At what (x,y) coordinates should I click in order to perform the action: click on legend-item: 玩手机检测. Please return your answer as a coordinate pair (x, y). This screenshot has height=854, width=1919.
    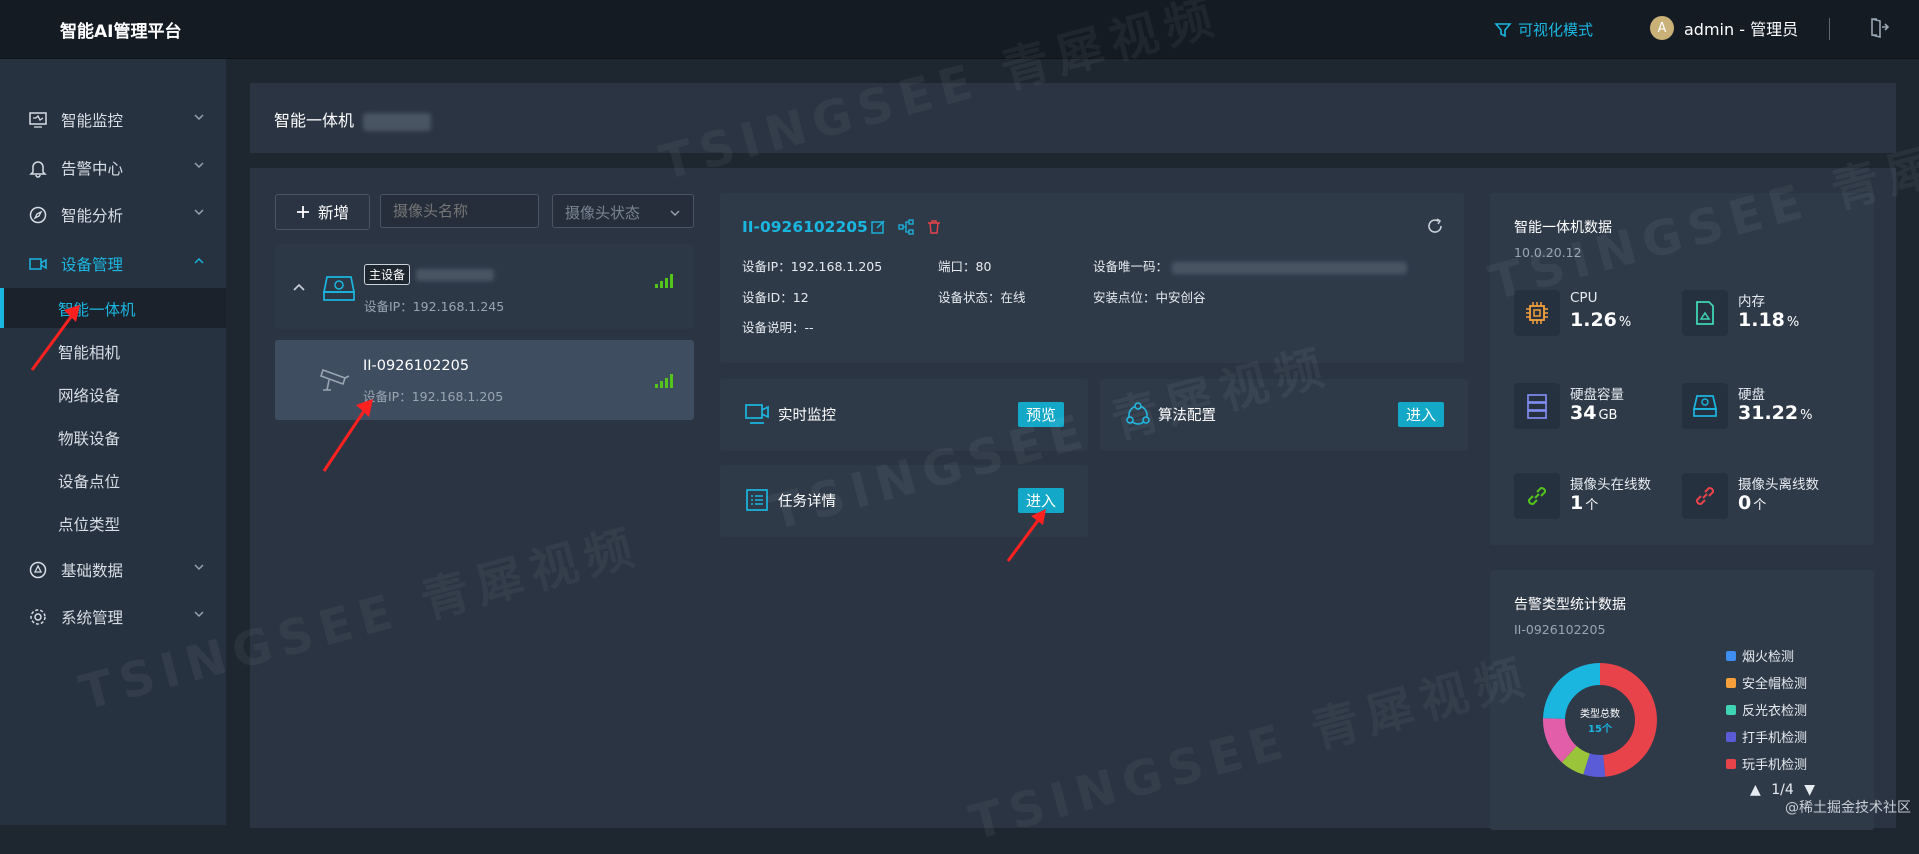
    Looking at the image, I should click on (1766, 763).